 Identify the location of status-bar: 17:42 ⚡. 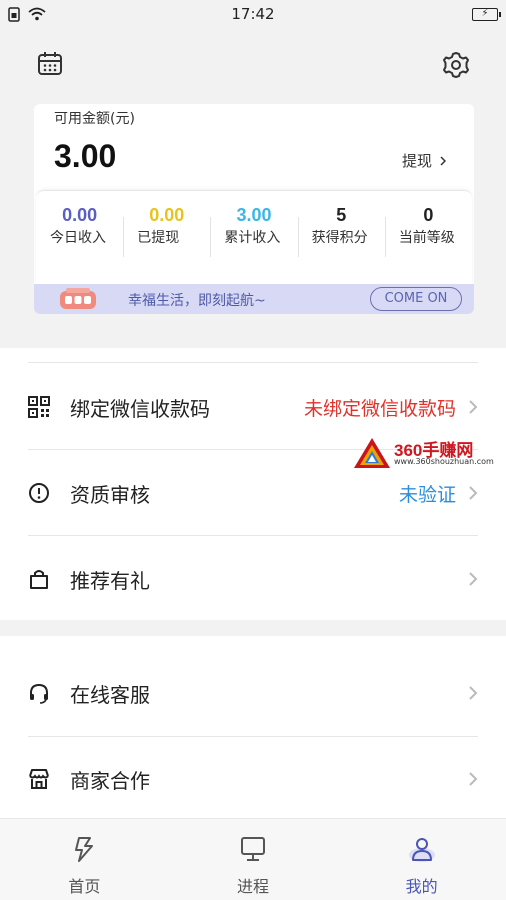
(253, 14).